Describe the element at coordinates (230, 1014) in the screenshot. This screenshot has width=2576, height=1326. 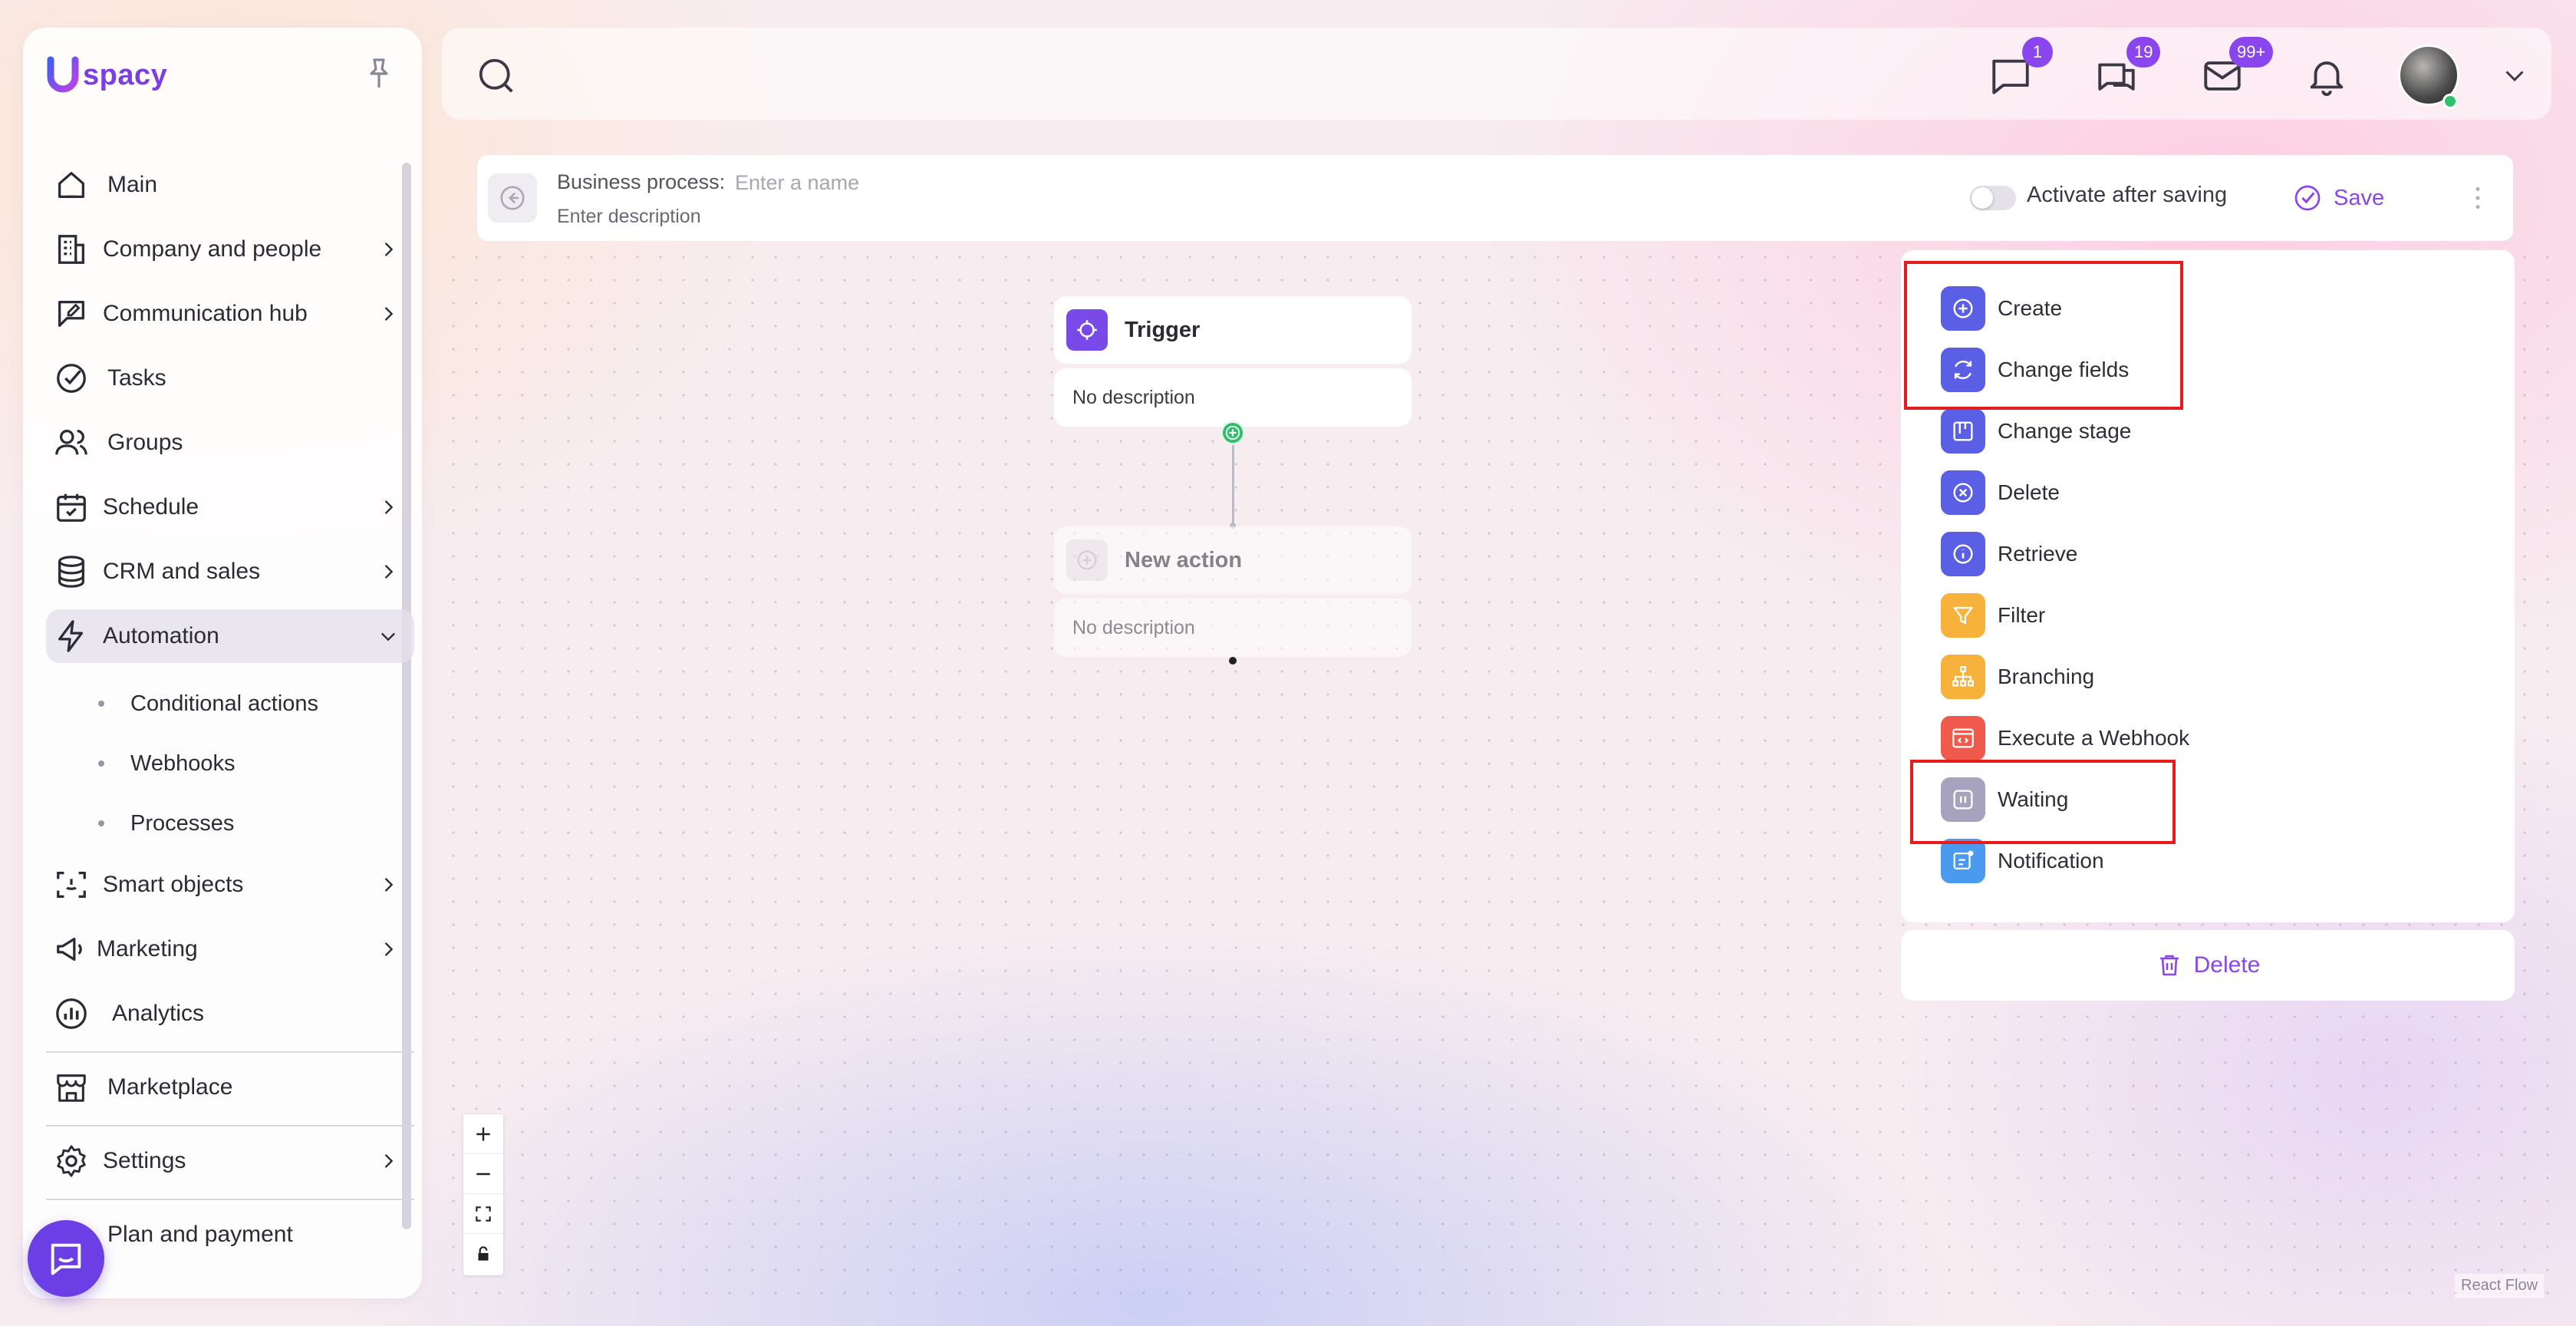
I see `sidebar-item-analytics: Analytics` at that location.